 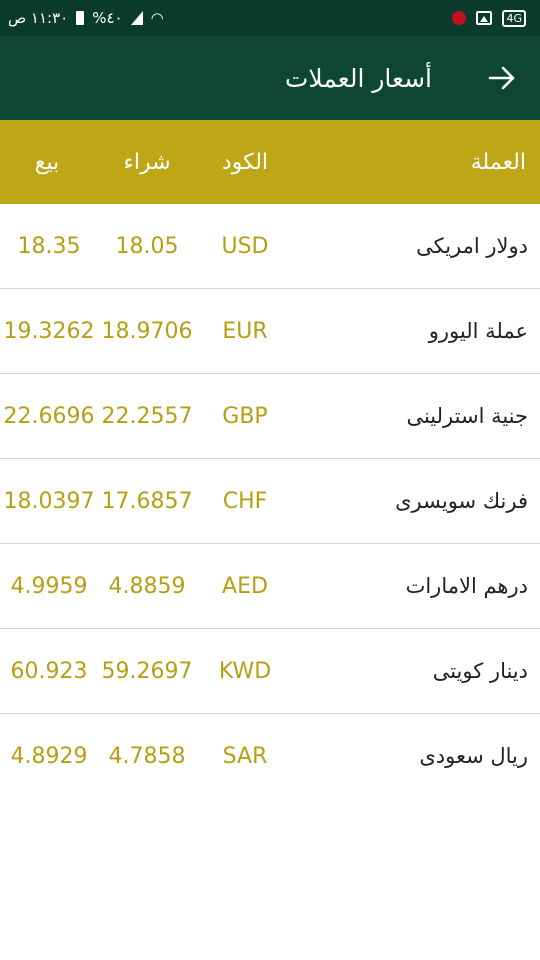 What do you see at coordinates (498, 162) in the screenshot?
I see `header-currency: العملة` at bounding box center [498, 162].